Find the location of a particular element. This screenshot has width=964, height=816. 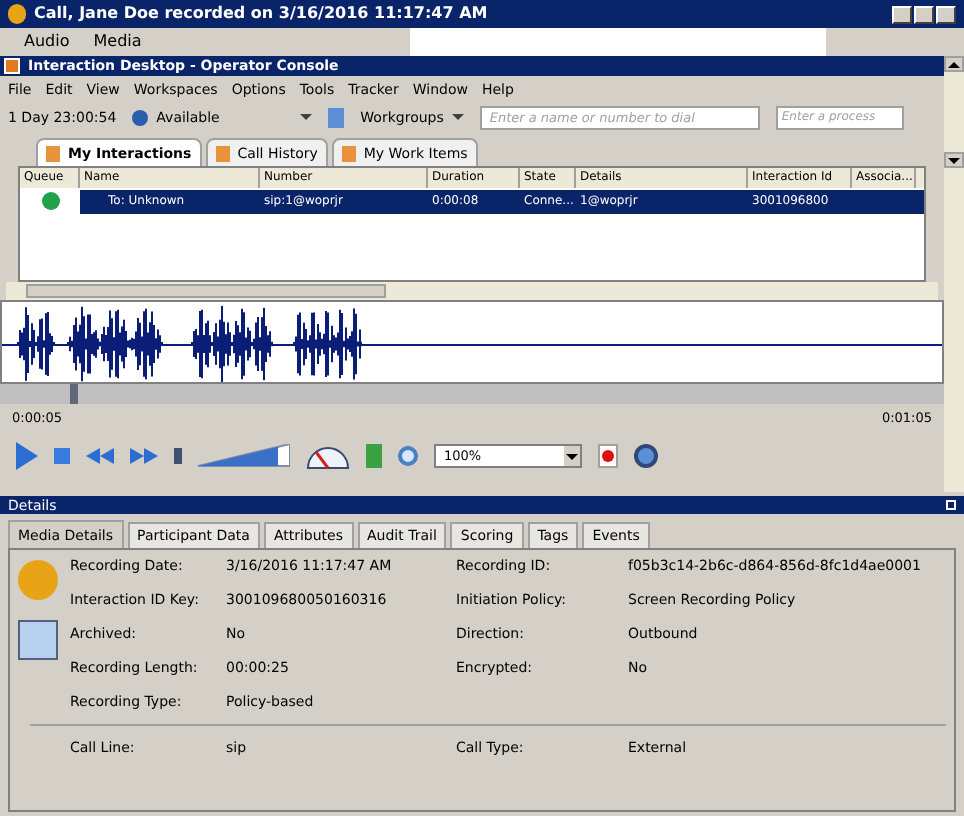

horizontal-scrollbar is located at coordinates (472, 291).